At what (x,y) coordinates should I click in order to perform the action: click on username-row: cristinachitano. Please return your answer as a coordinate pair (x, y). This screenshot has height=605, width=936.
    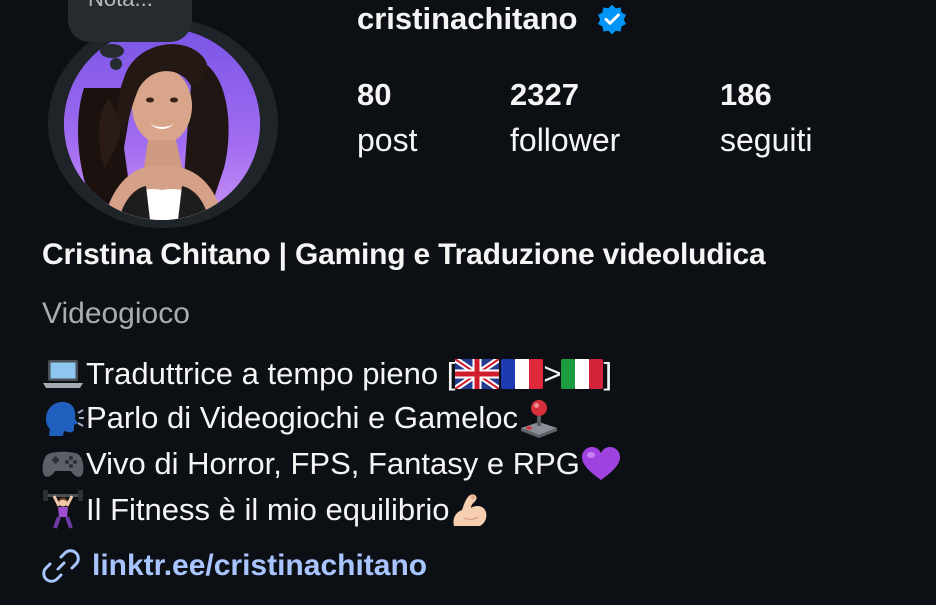
    Looking at the image, I should click on (492, 19).